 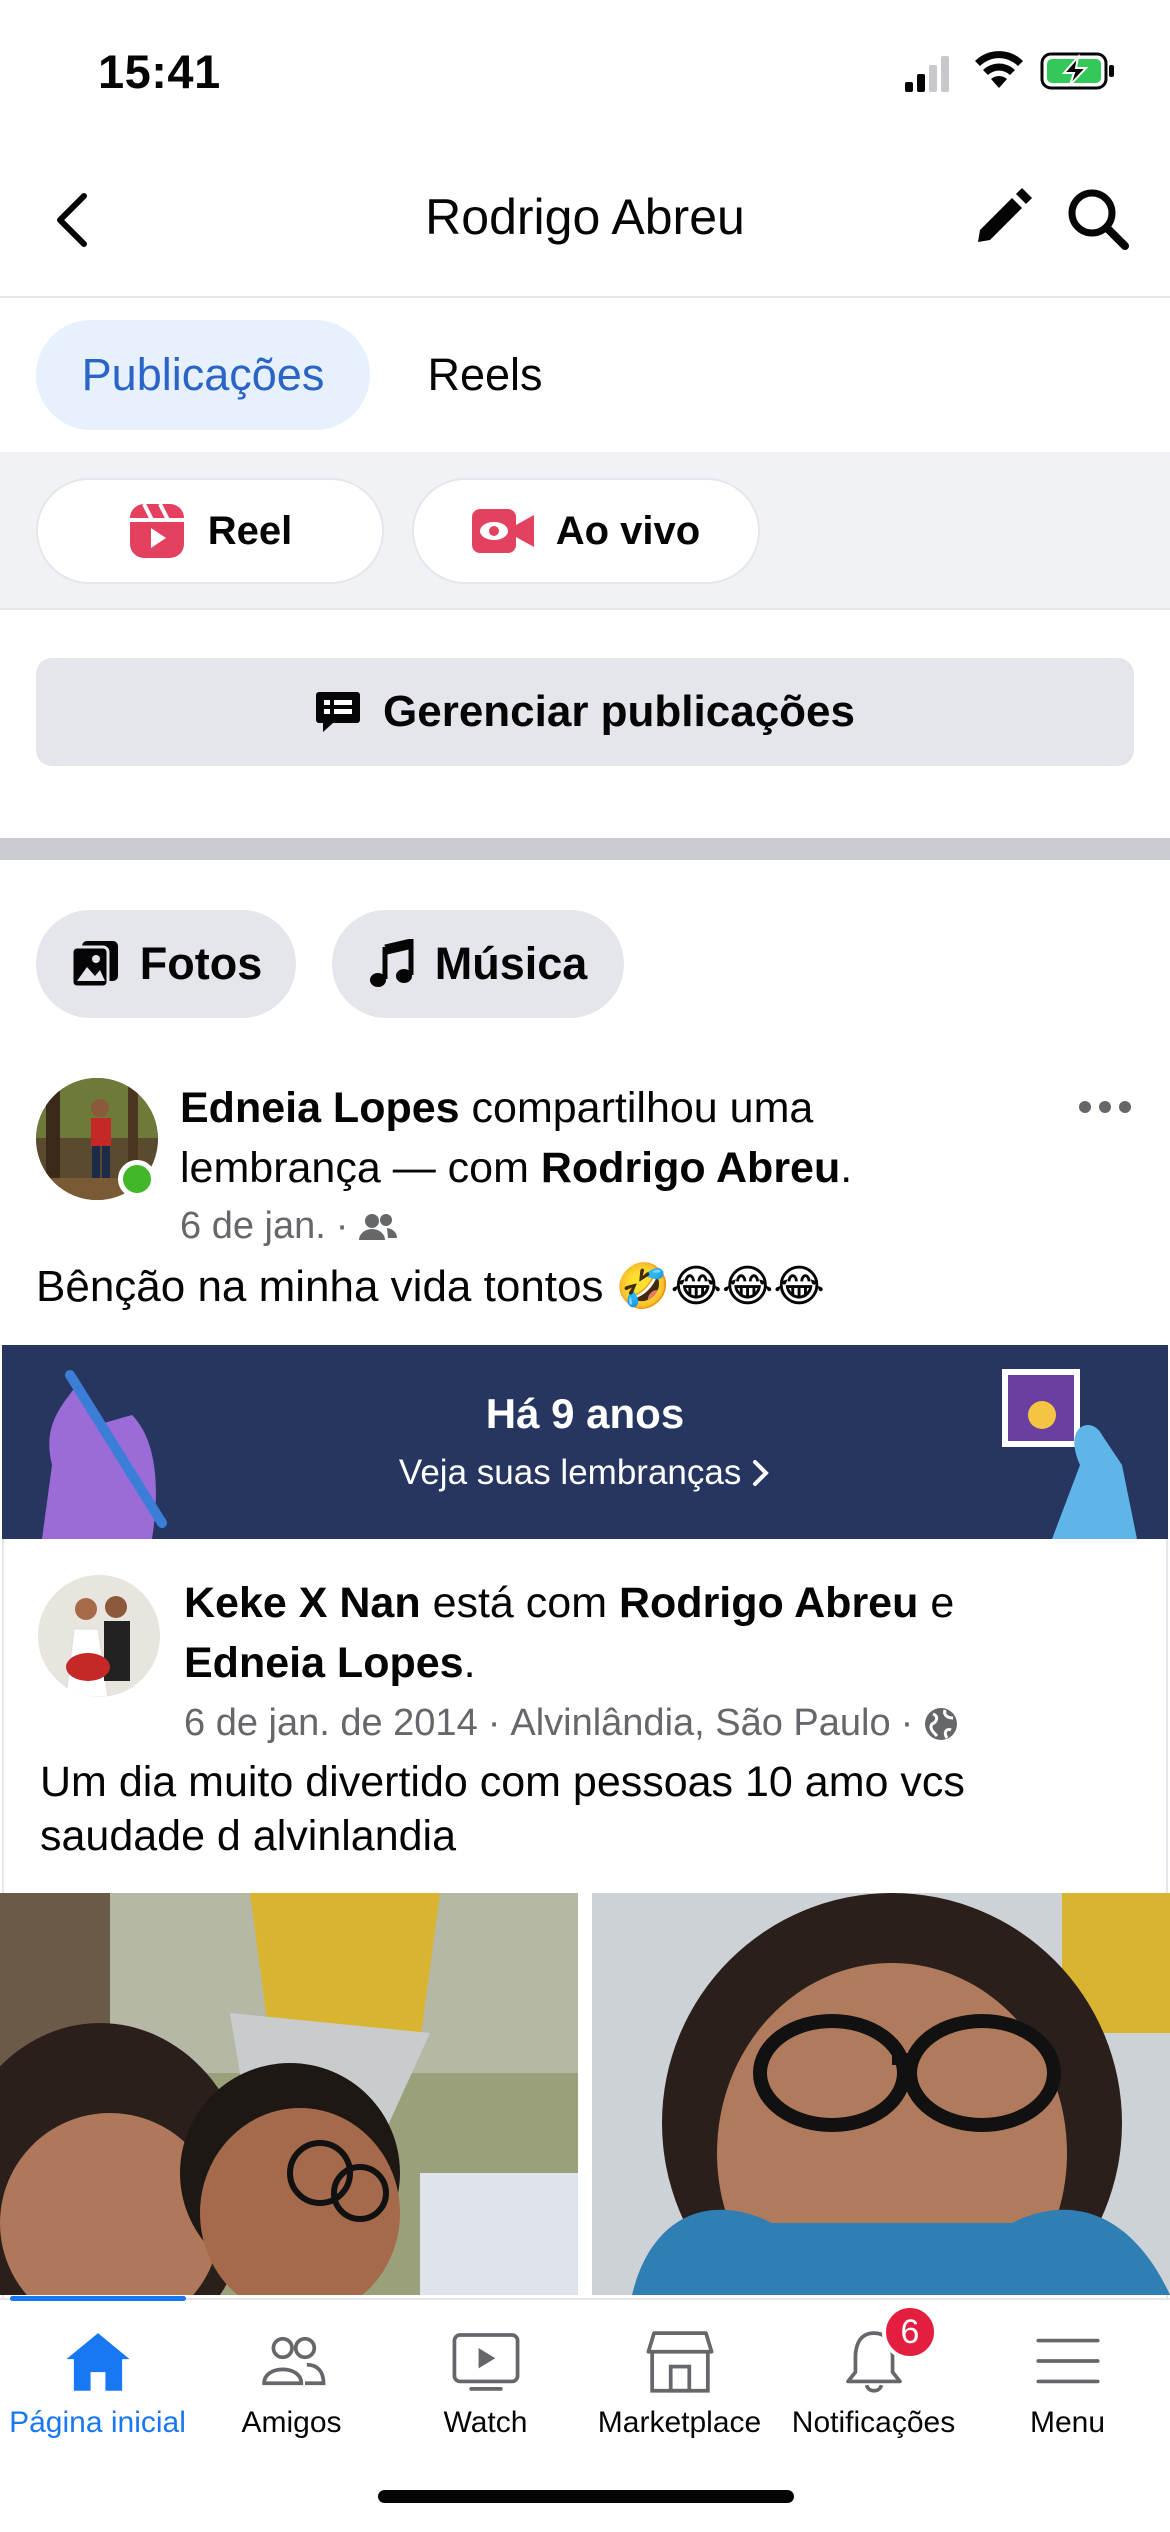 I want to click on go-live-label: Ao vivo, so click(x=628, y=530).